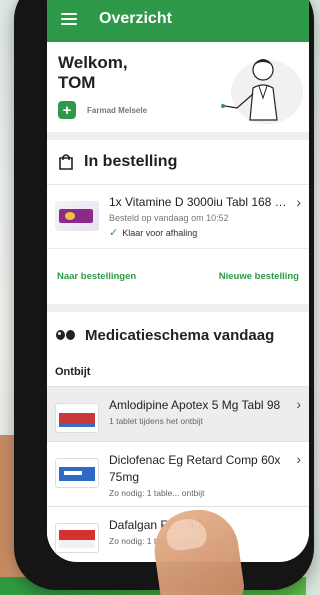 The image size is (320, 595). What do you see at coordinates (195, 468) in the screenshot?
I see `medication-title: Diclofenac Eg Retard Comp 60x 75mg` at bounding box center [195, 468].